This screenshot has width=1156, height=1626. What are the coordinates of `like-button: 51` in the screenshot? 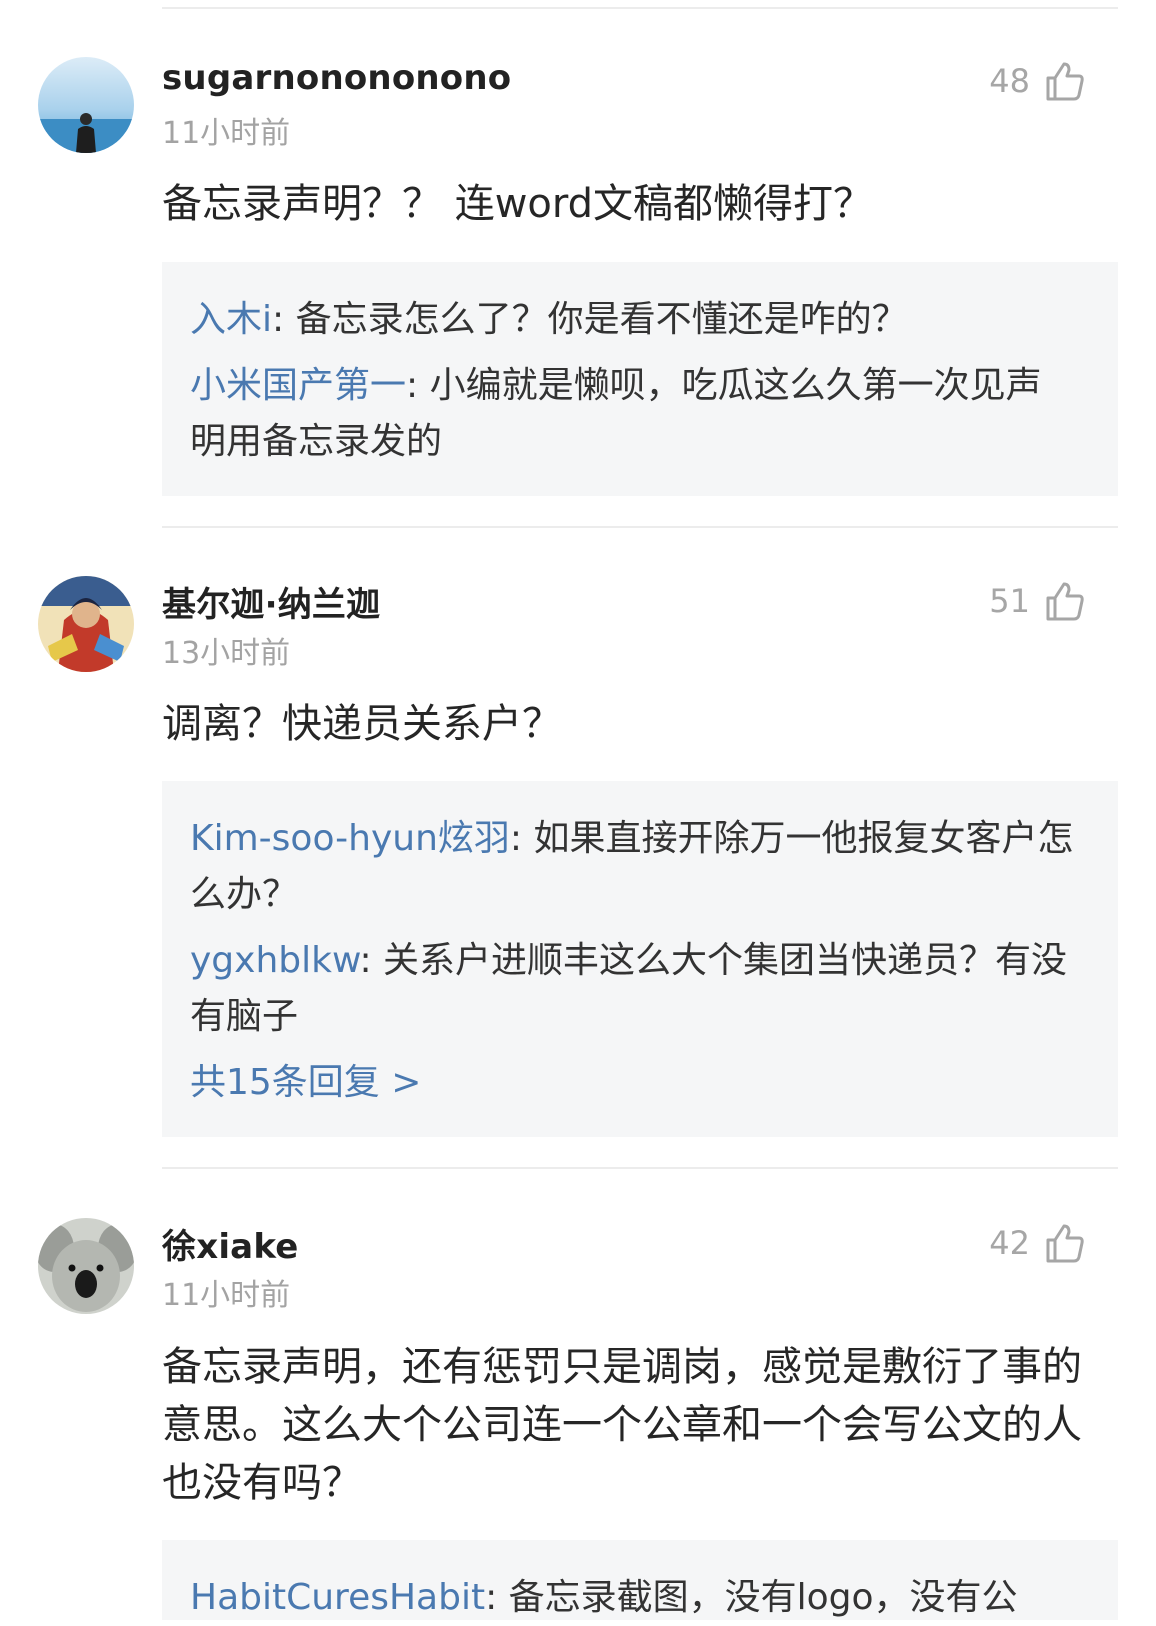 It's located at (1037, 601).